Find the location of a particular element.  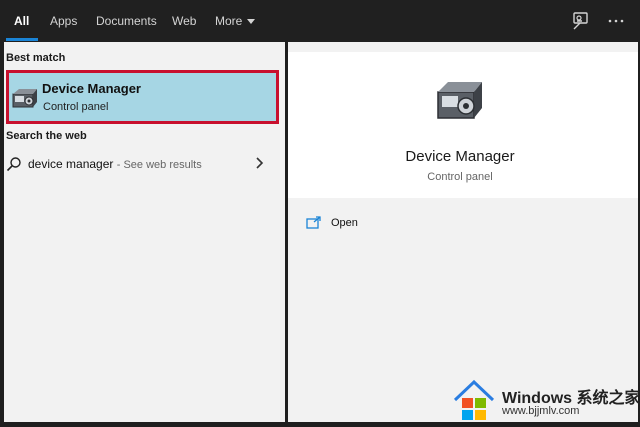

chevron-down-icon is located at coordinates (251, 21).